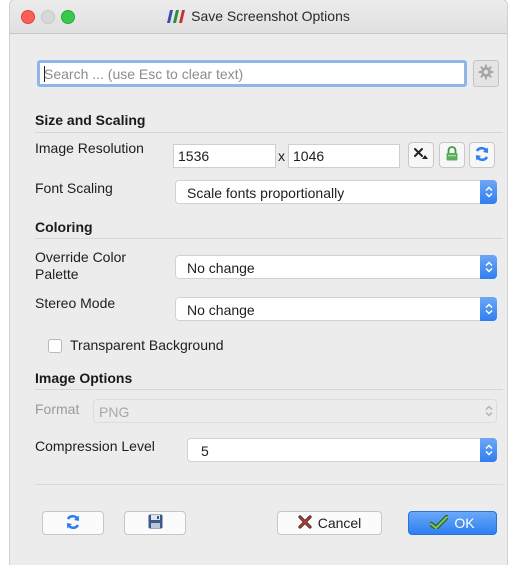 The width and height of the screenshot is (517, 565). Describe the element at coordinates (74, 188) in the screenshot. I see `font-scaling-label: Font Scaling` at that location.